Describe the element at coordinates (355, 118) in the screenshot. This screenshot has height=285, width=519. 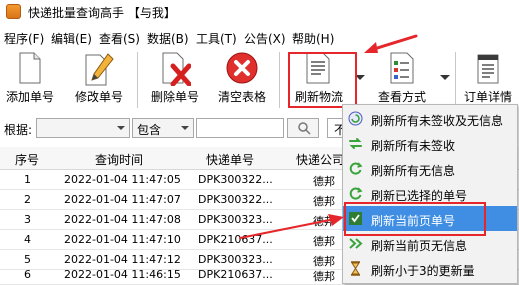
I see `refresh-all-icon` at that location.